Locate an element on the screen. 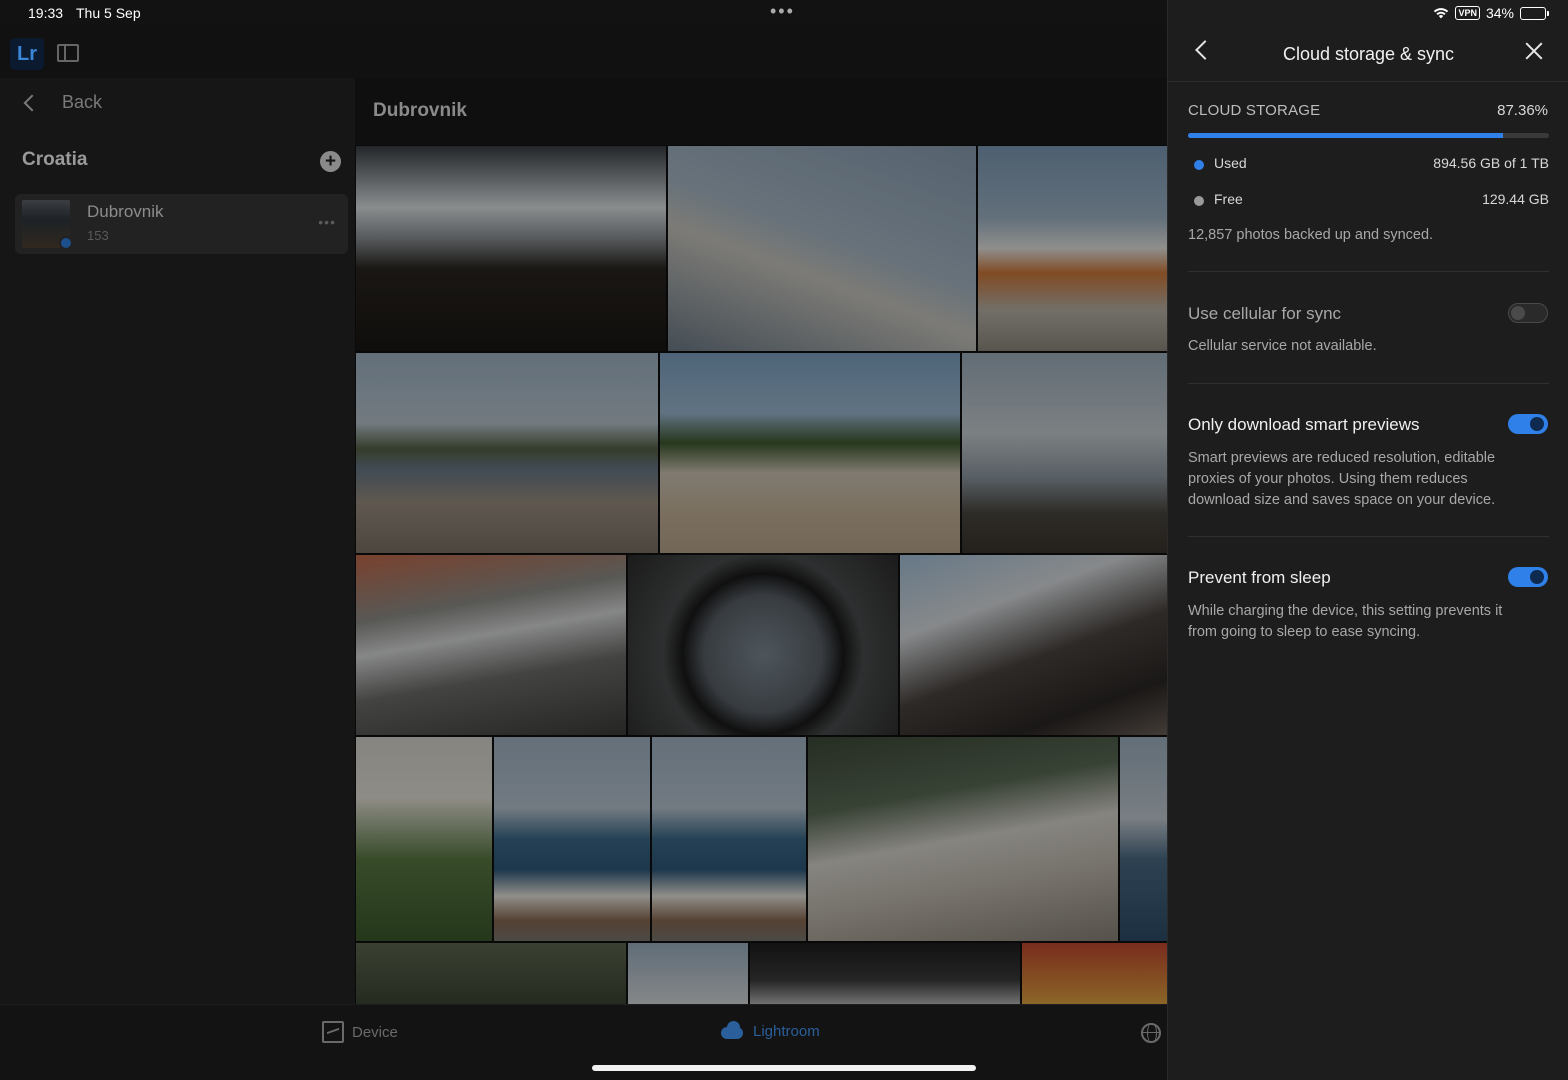 This screenshot has height=1080, width=1568. device-photos-icon is located at coordinates (333, 1032).